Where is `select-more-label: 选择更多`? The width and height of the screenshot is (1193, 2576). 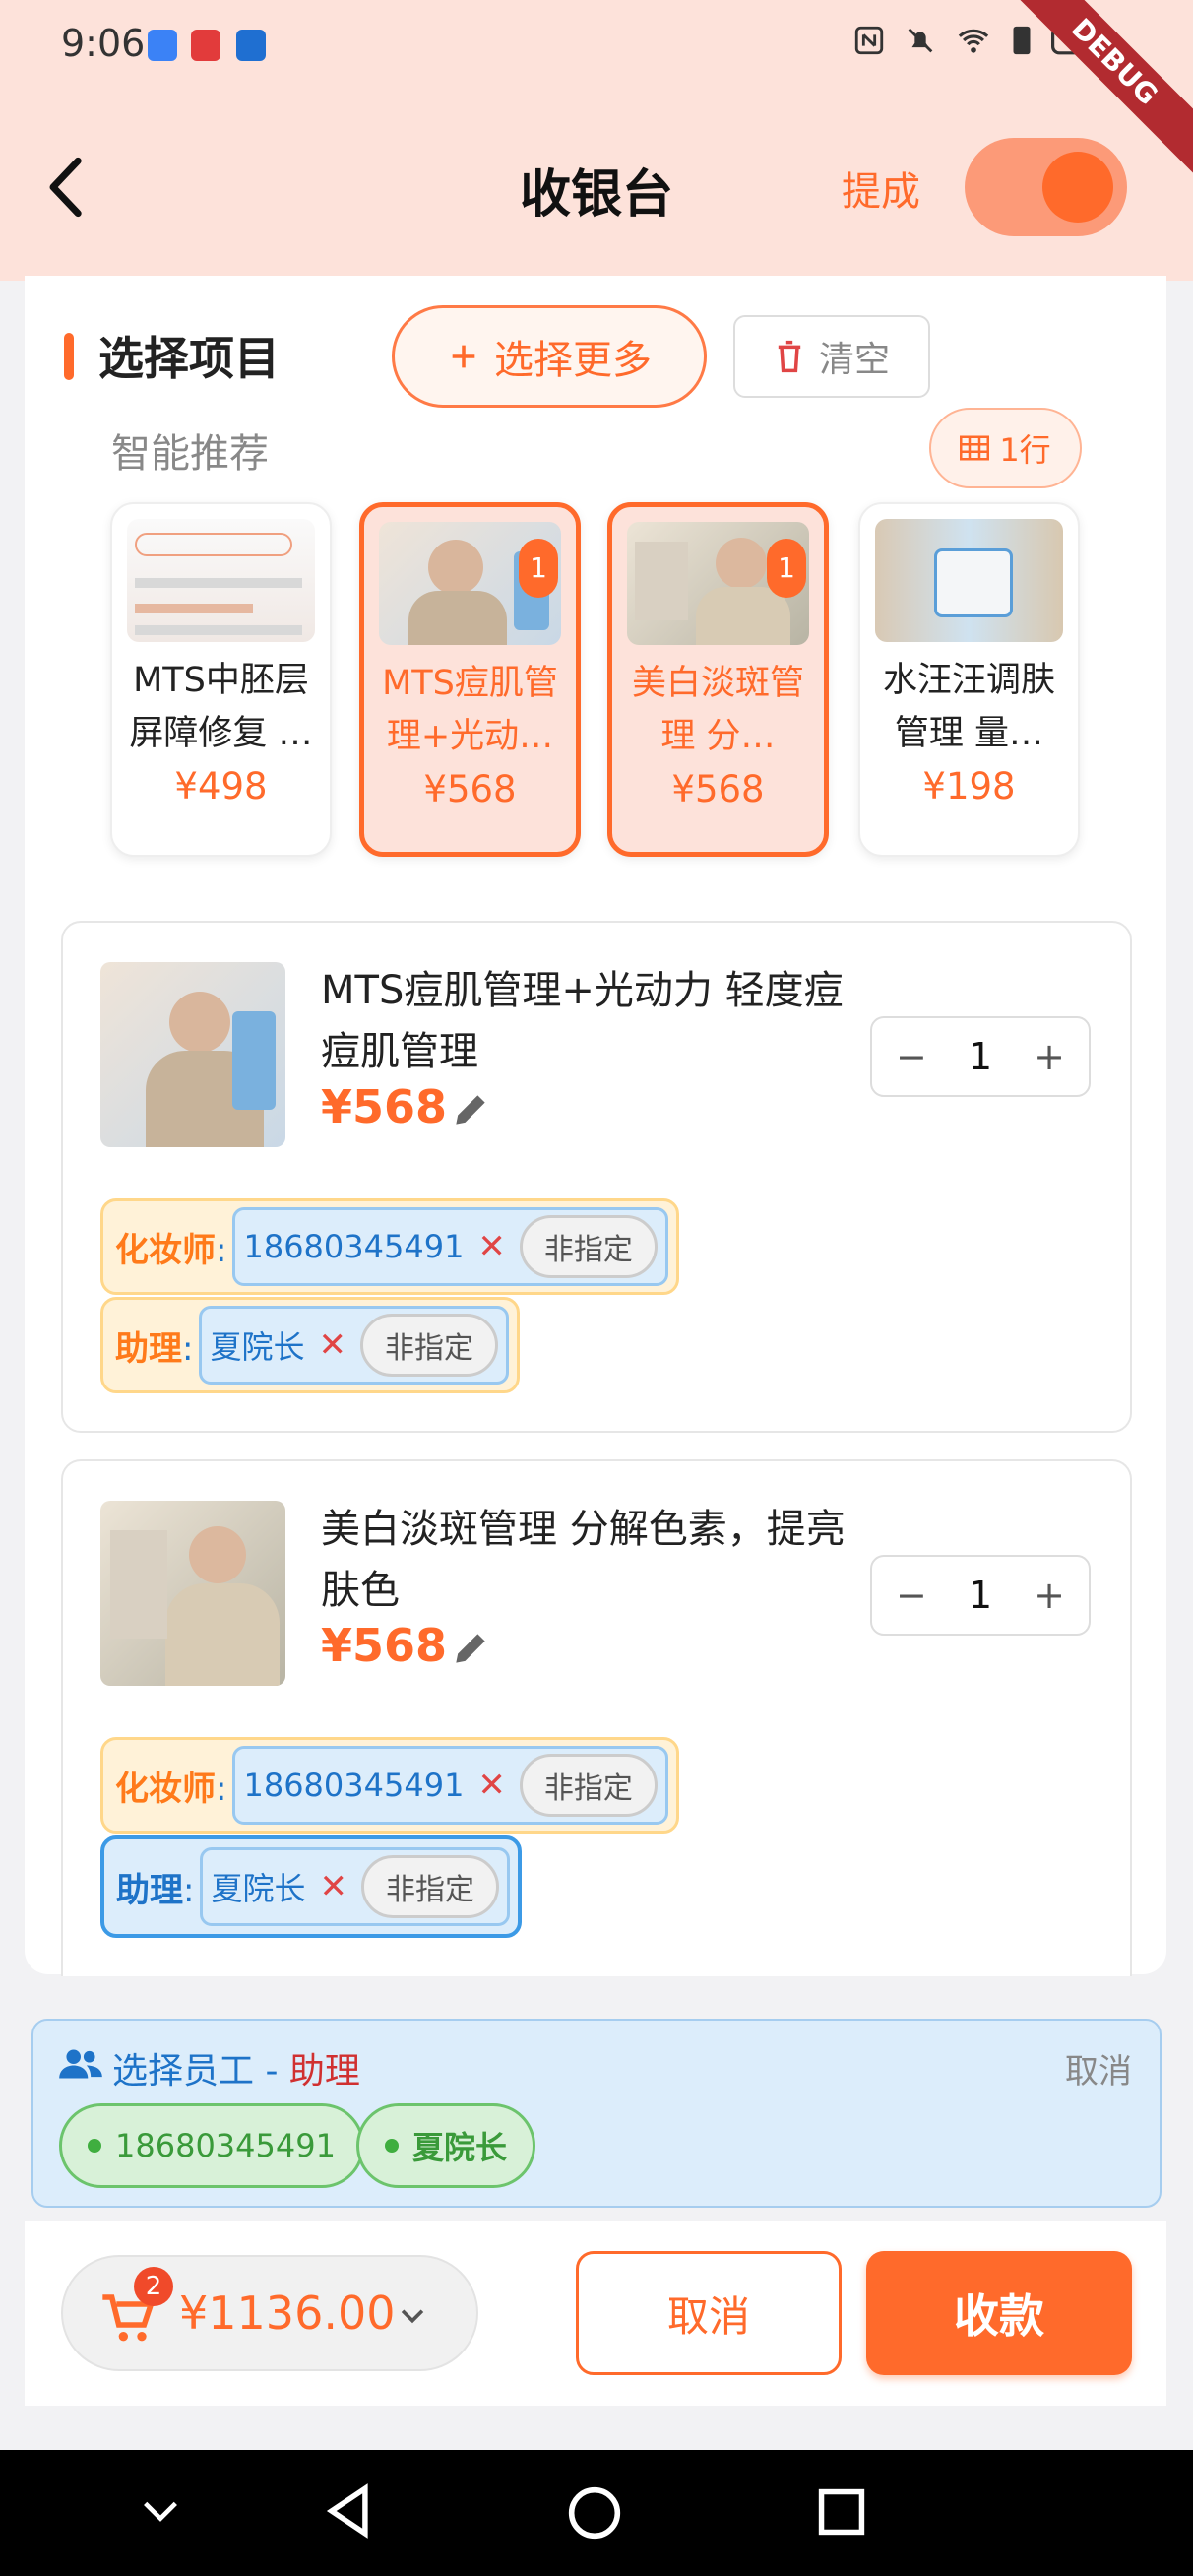
select-more-label: 选择更多 is located at coordinates (573, 360).